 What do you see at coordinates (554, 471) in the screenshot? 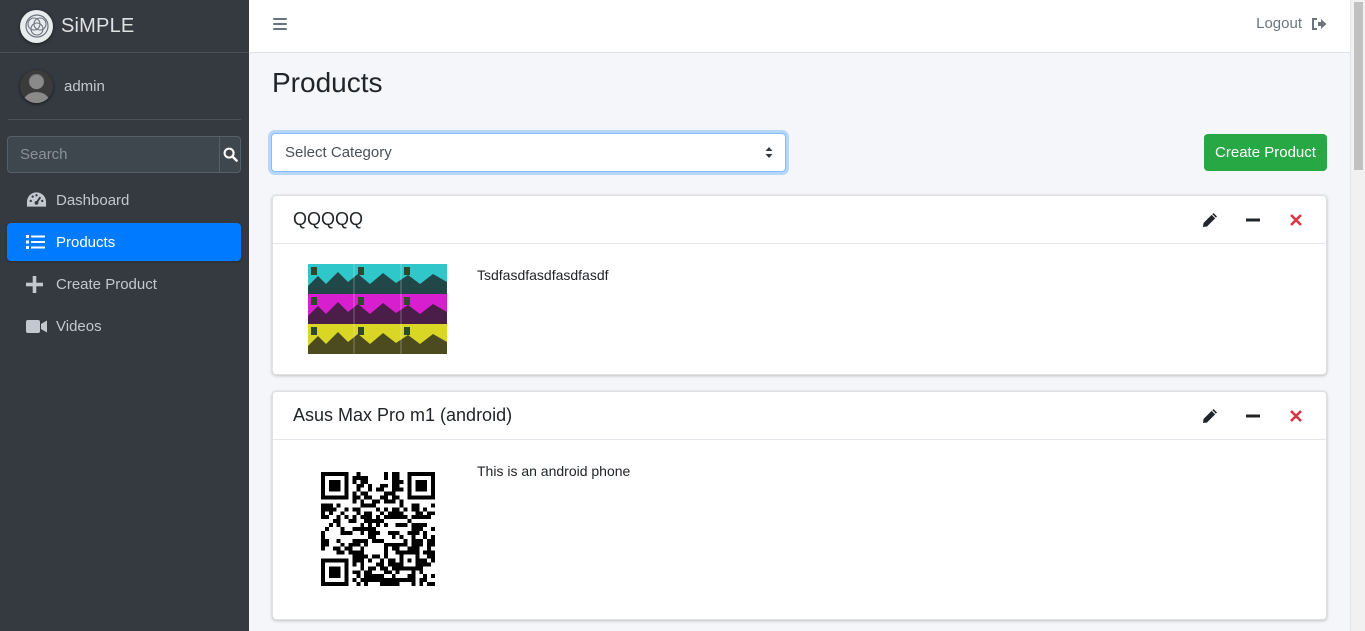
I see `product-description: This is an android phone` at bounding box center [554, 471].